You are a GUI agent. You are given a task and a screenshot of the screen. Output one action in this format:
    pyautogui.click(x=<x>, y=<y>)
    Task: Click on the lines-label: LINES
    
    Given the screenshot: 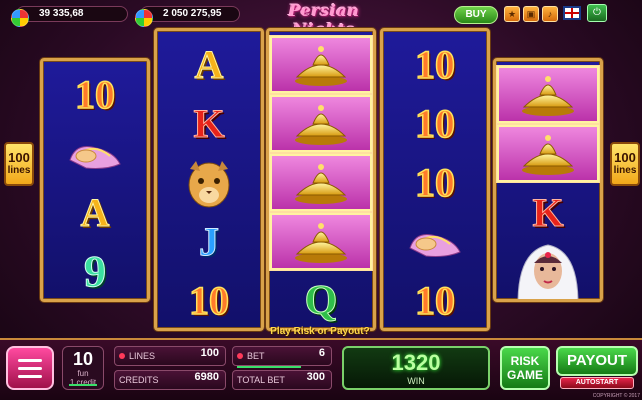 What is the action you would take?
    pyautogui.click(x=142, y=356)
    